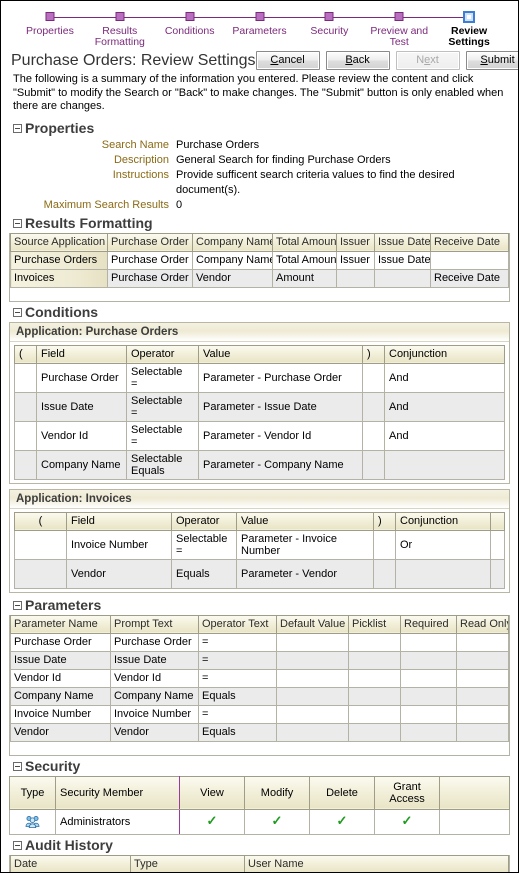  Describe the element at coordinates (237, 732) in the screenshot. I see `cell: Equals` at that location.